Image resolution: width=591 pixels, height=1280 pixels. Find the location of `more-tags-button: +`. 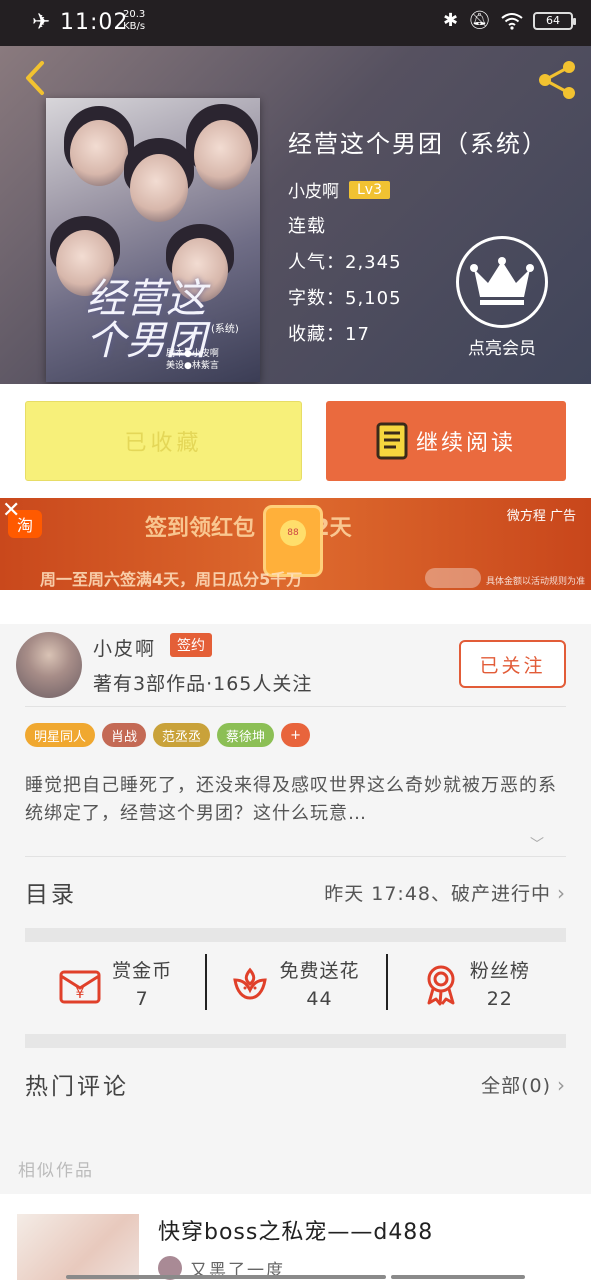

more-tags-button: + is located at coordinates (295, 735).